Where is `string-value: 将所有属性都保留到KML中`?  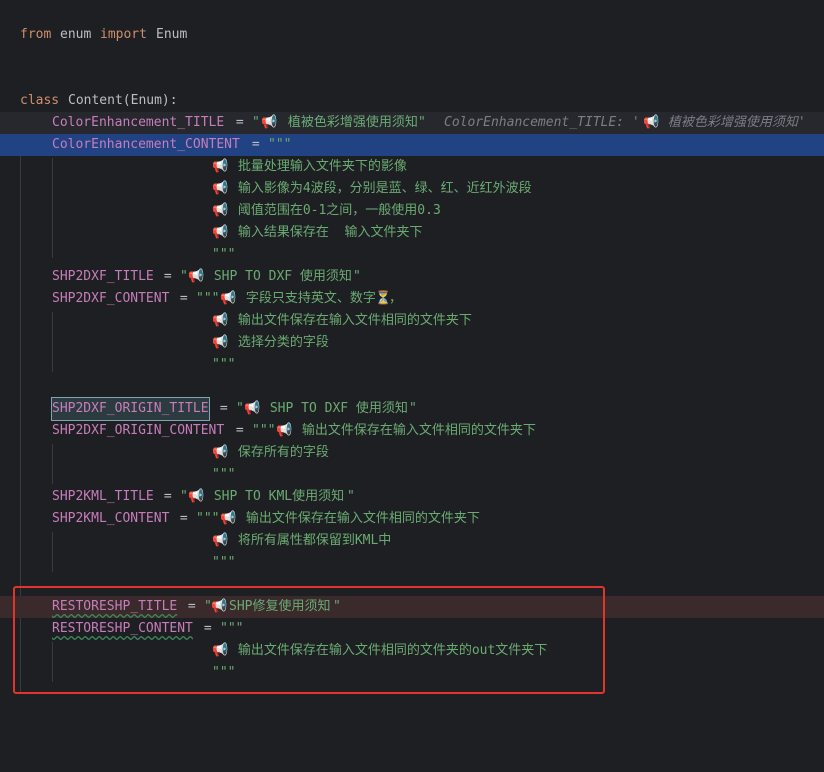
string-value: 将所有属性都保留到KML中 is located at coordinates (311, 540).